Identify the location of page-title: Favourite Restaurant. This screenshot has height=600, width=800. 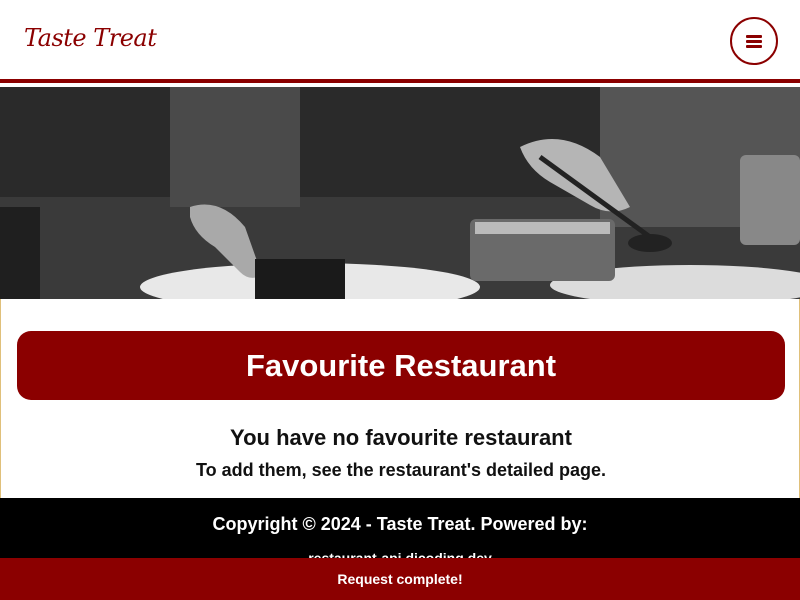
(401, 365).